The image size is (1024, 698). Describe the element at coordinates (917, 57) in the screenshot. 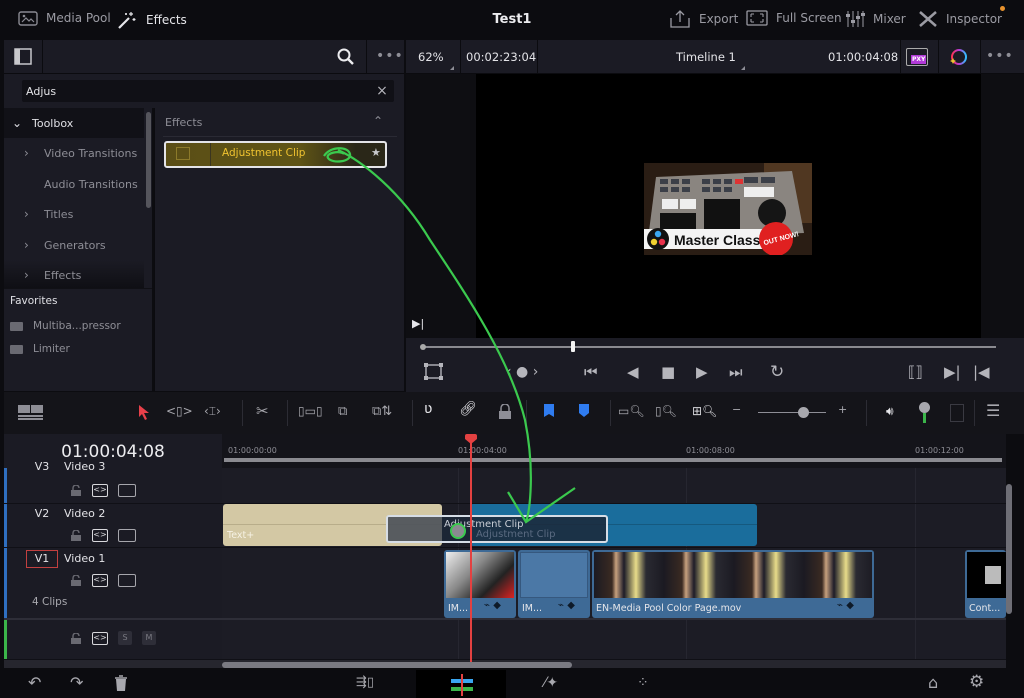

I see `proxy-button: PXY` at that location.